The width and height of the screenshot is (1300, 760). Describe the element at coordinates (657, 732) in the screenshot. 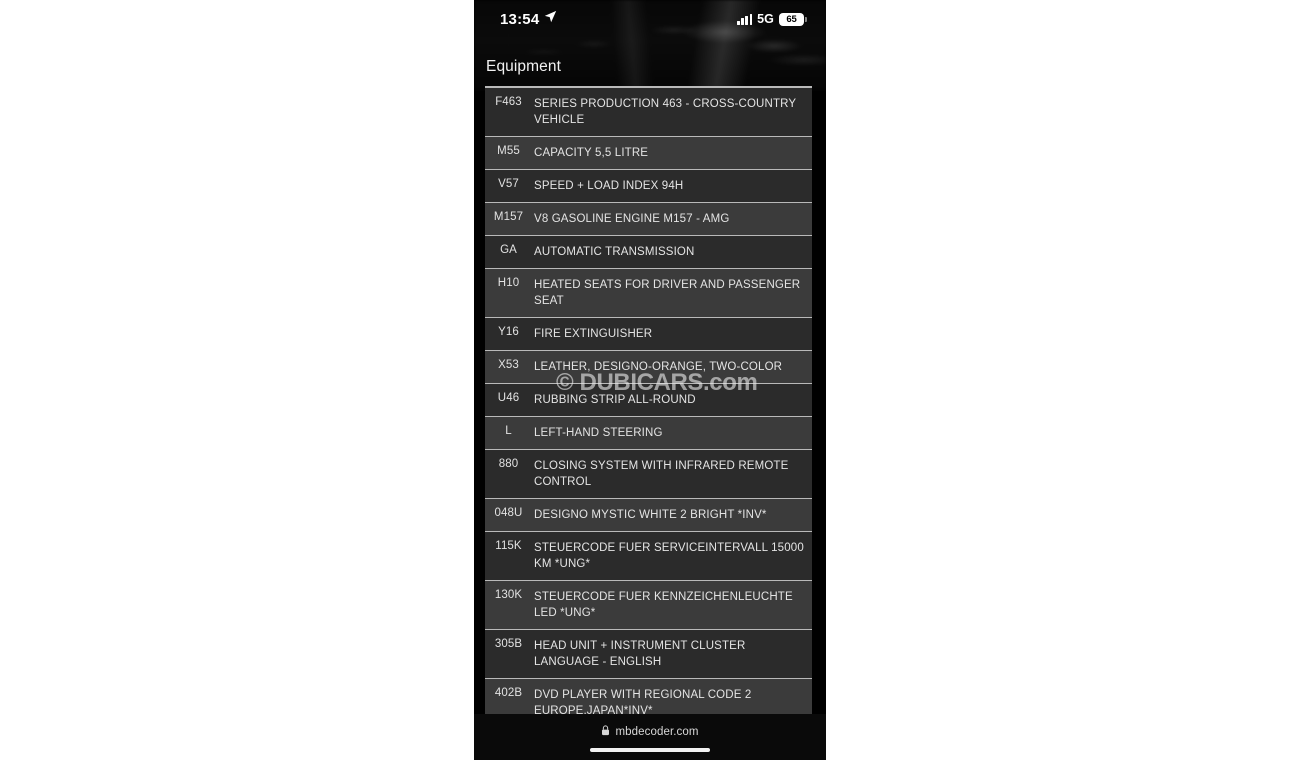

I see `url-text: mbdecoder.com` at that location.